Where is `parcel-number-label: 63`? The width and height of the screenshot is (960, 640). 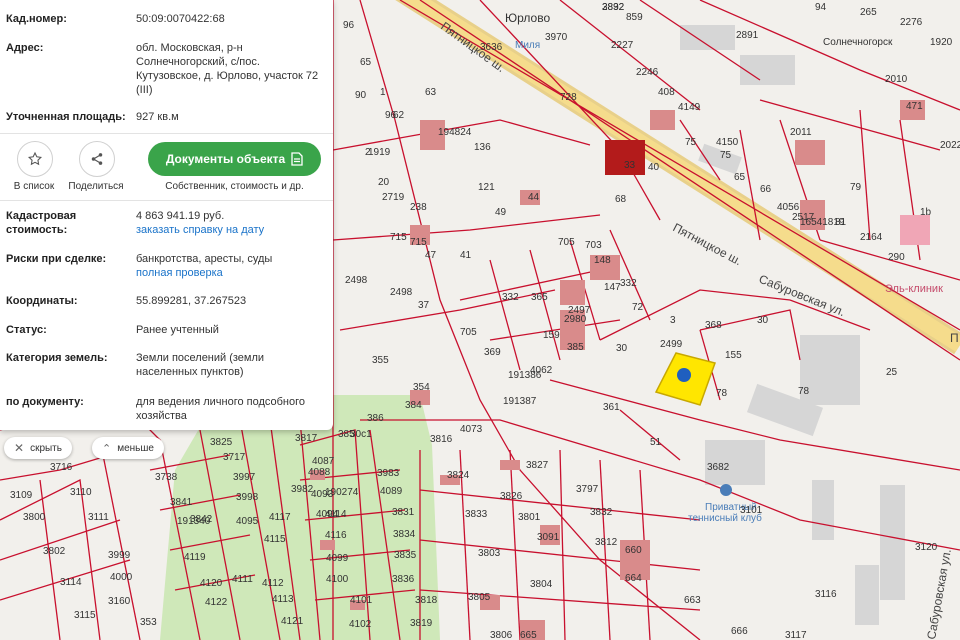
parcel-number-label: 63 is located at coordinates (431, 92).